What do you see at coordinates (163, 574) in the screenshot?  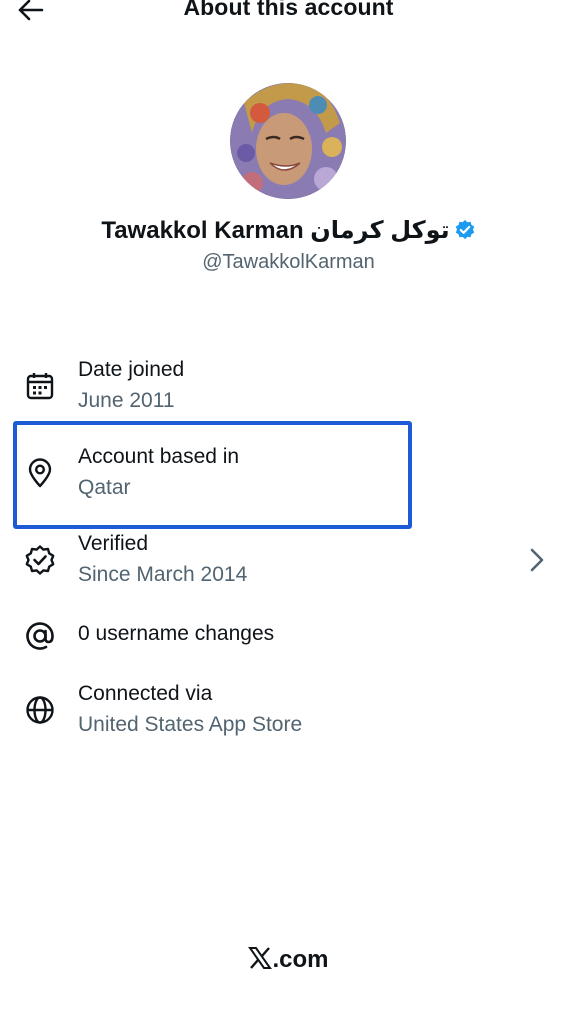 I see `verified-value: Since March 2014` at bounding box center [163, 574].